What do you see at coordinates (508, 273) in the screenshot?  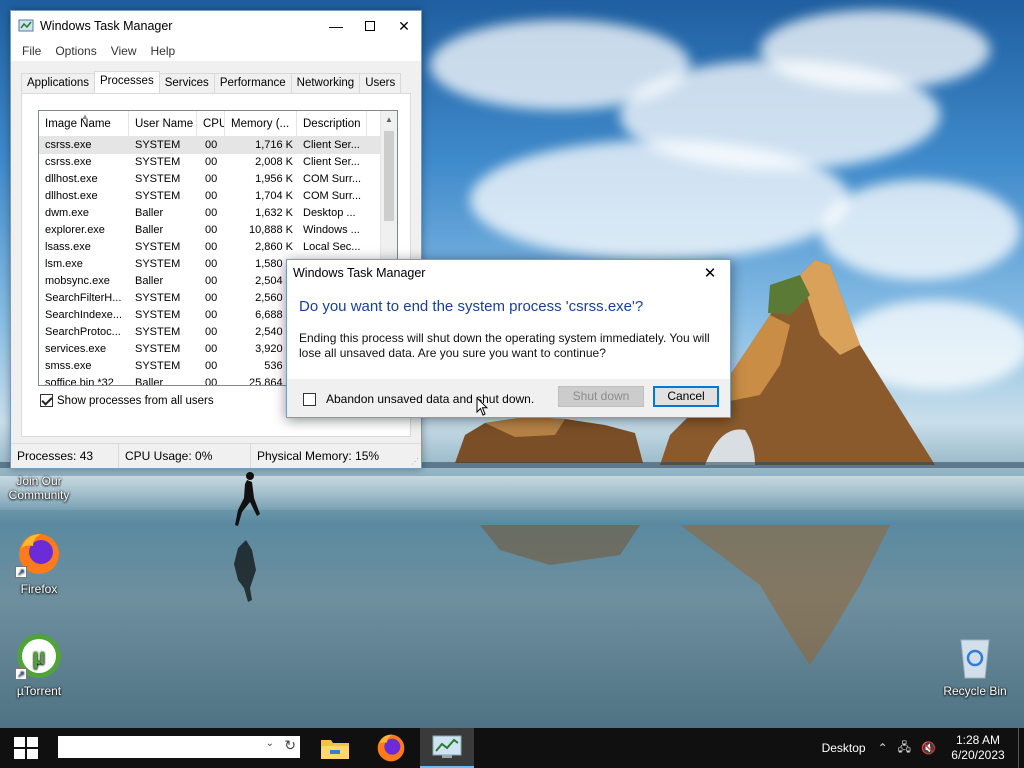 I see `dialog-titlebar: Windows Task Manager ✕` at bounding box center [508, 273].